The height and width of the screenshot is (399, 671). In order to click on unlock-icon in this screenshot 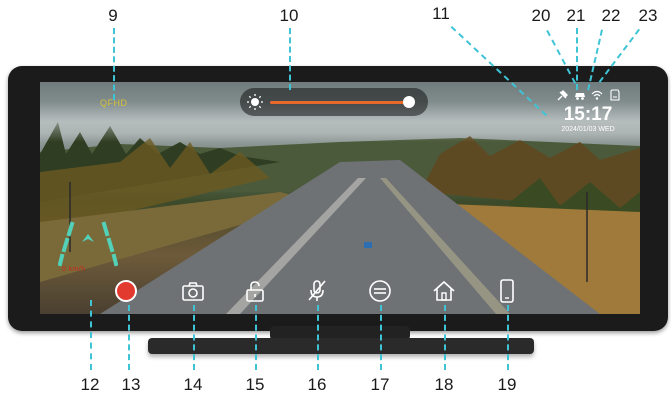, I will do `click(255, 291)`.